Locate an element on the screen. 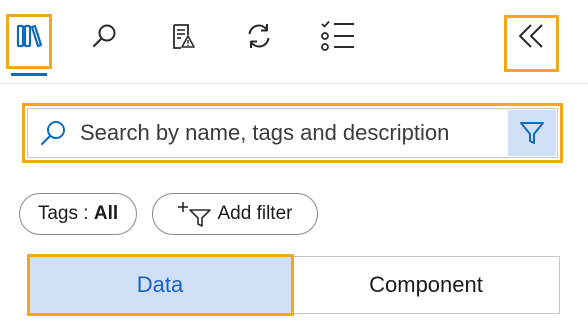 This screenshot has width=588, height=326. segment-data: Data is located at coordinates (160, 285).